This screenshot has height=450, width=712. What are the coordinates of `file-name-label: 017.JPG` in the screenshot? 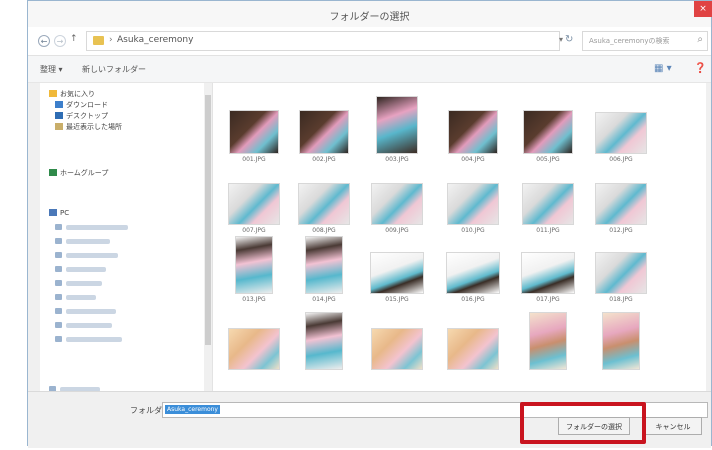 It's located at (548, 299).